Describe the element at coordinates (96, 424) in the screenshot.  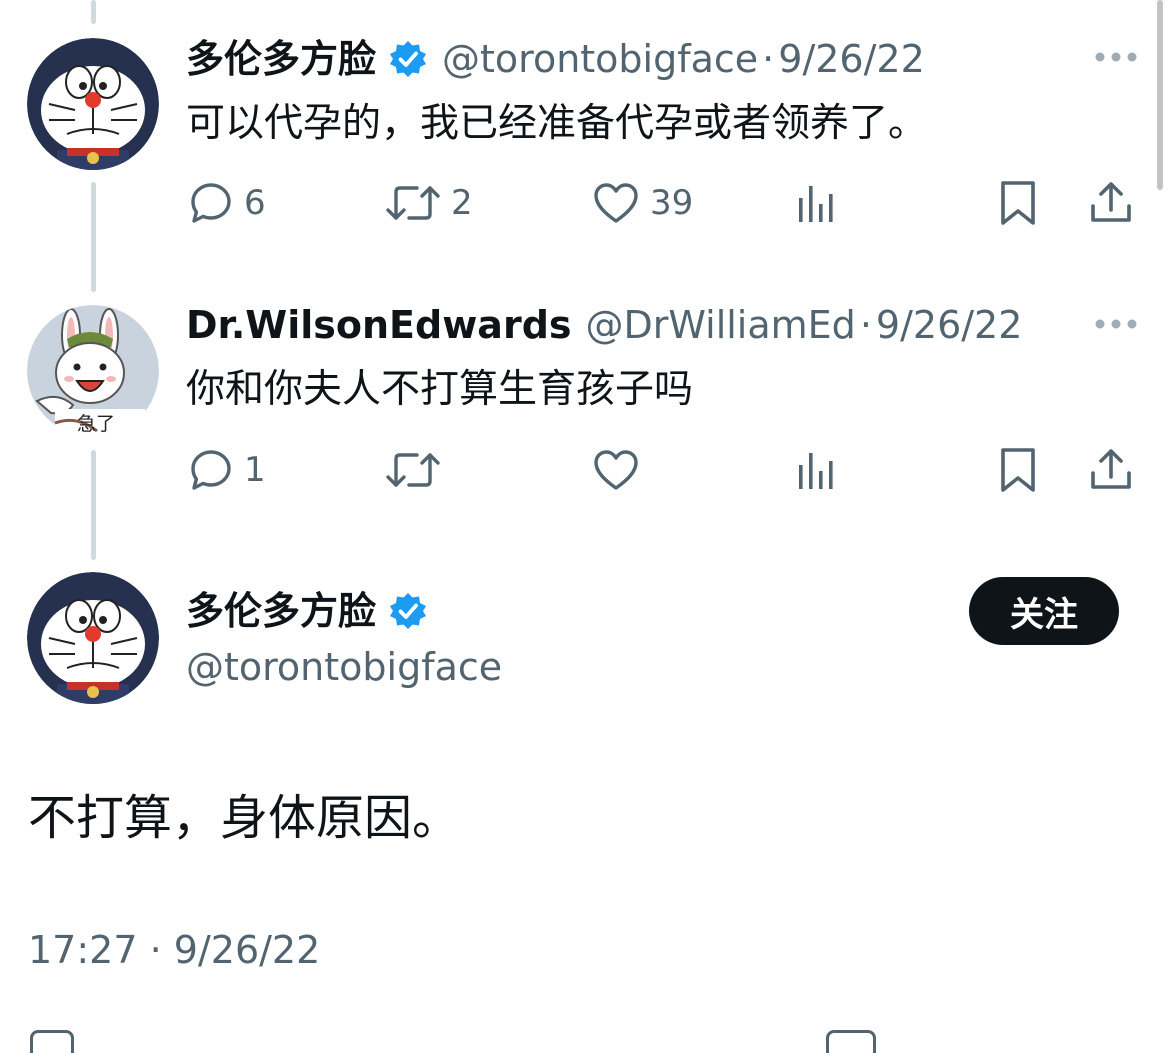
I see `avatar-caption: 急了` at that location.